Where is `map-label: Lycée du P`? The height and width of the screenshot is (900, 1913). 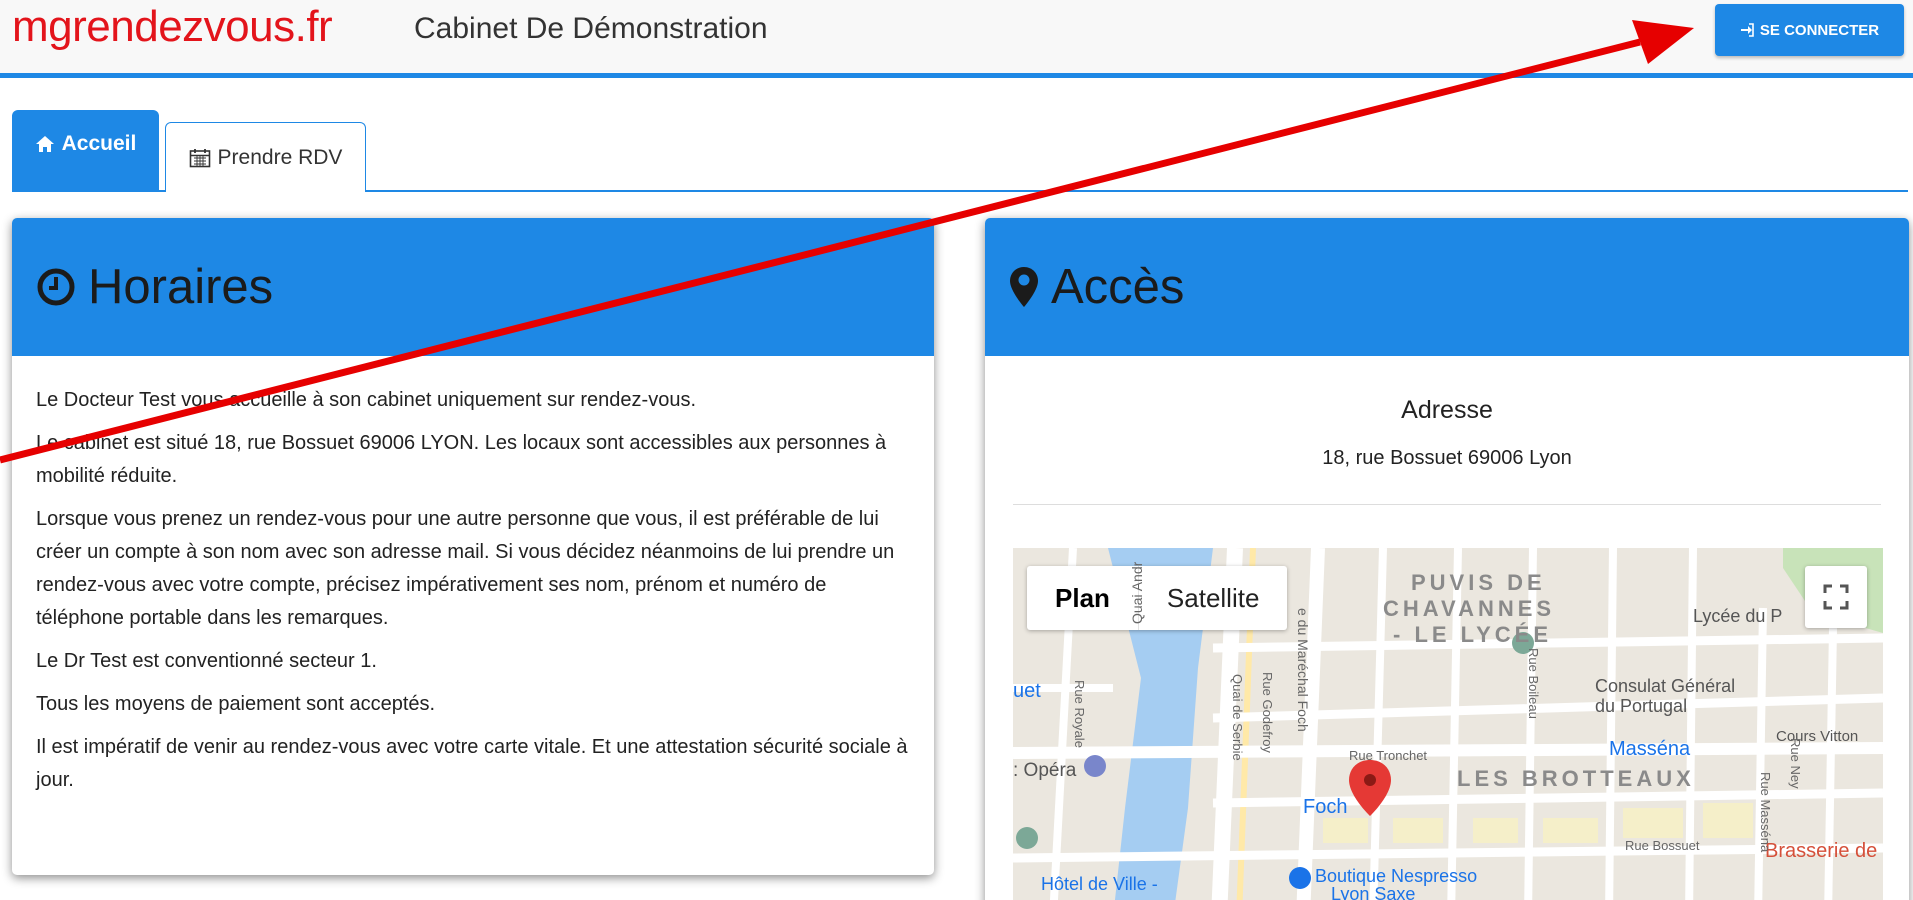 map-label: Lycée du P is located at coordinates (1738, 616).